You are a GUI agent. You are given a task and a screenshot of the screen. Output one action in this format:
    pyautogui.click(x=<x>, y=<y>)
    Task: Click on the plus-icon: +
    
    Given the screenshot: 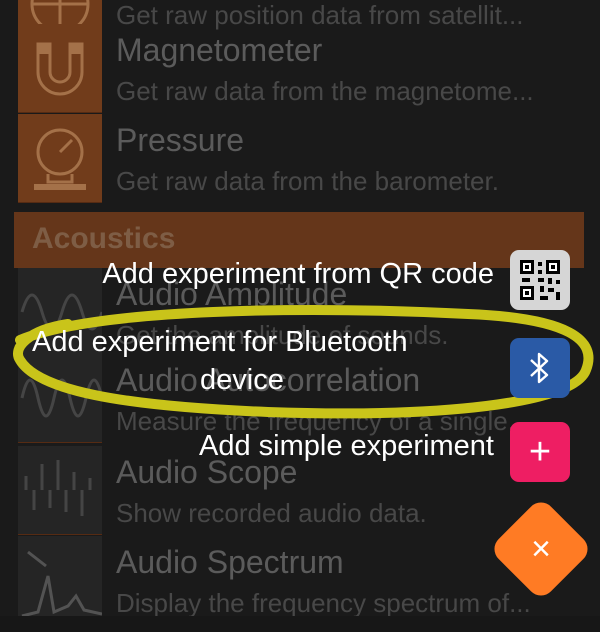 What is the action you would take?
    pyautogui.click(x=540, y=452)
    